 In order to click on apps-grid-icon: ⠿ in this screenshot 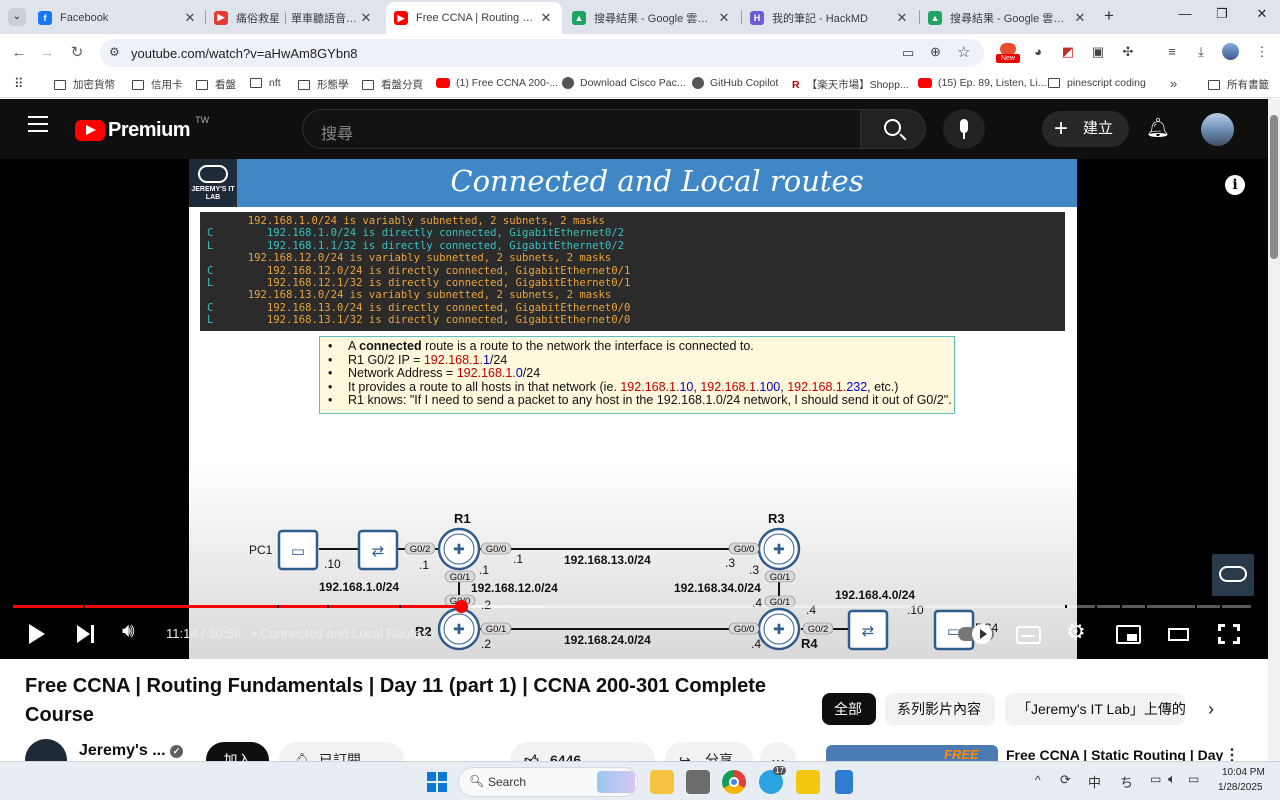, I will do `click(19, 84)`.